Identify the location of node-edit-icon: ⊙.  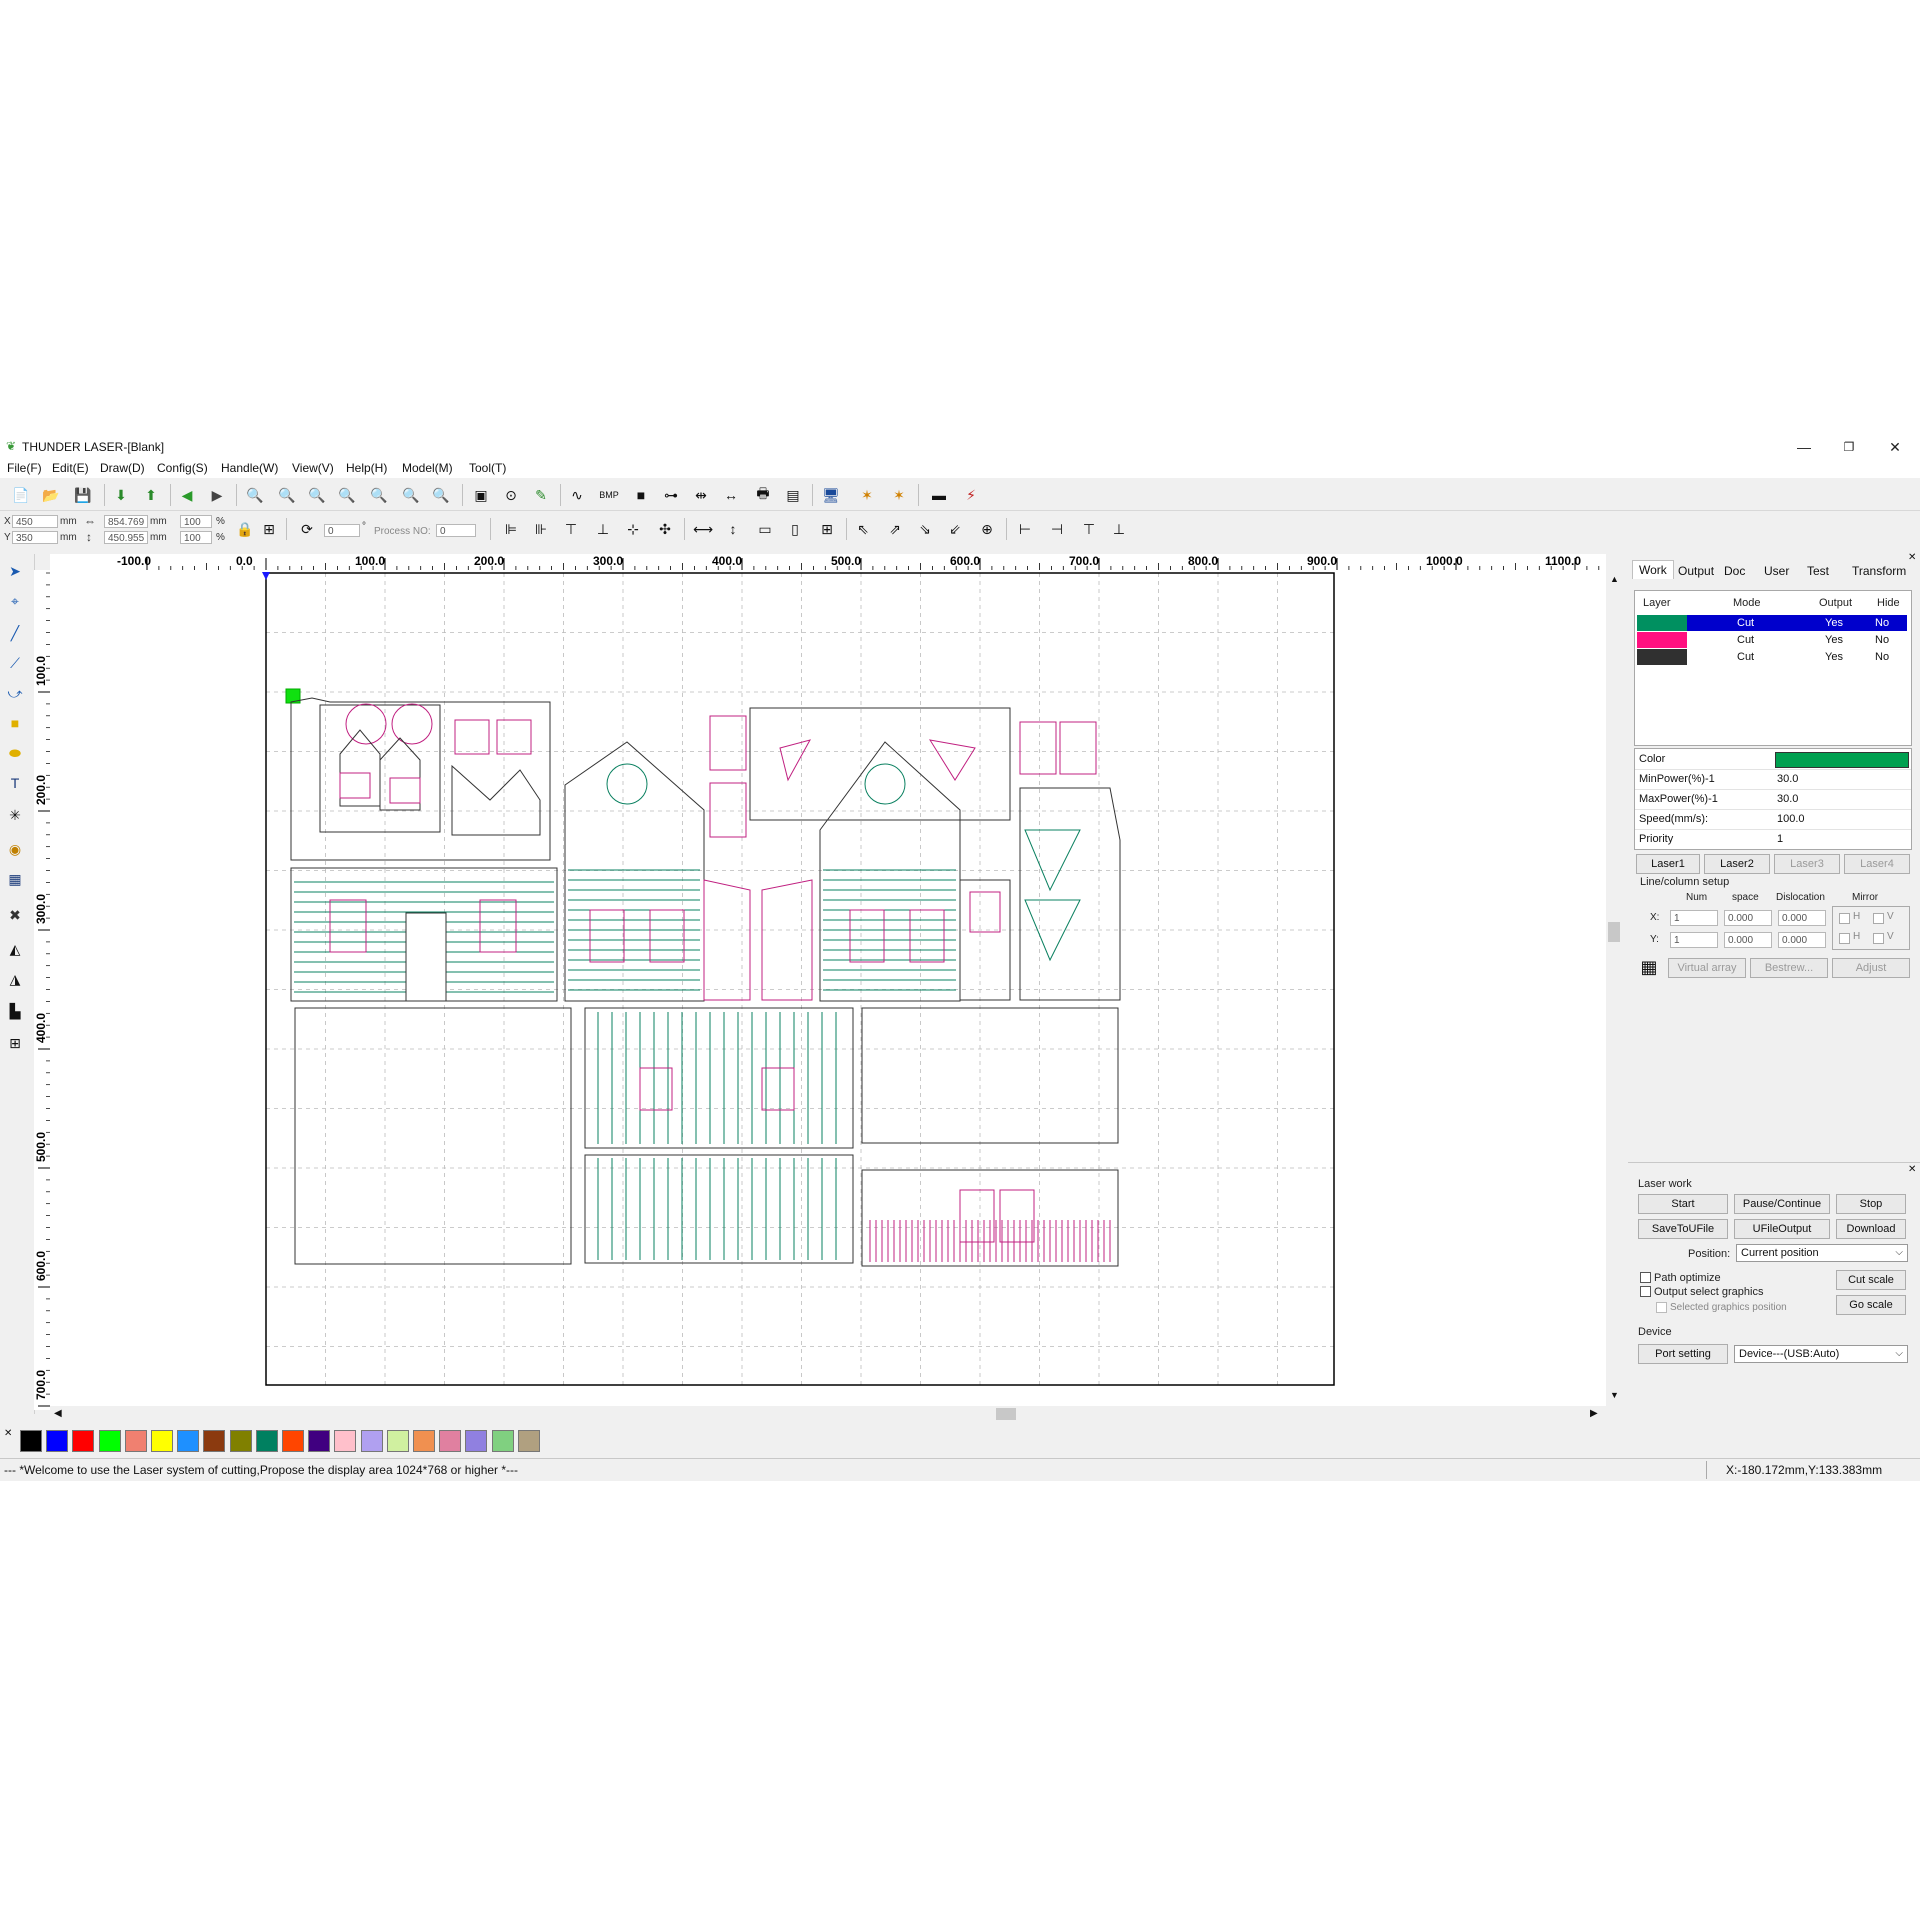
(511, 495).